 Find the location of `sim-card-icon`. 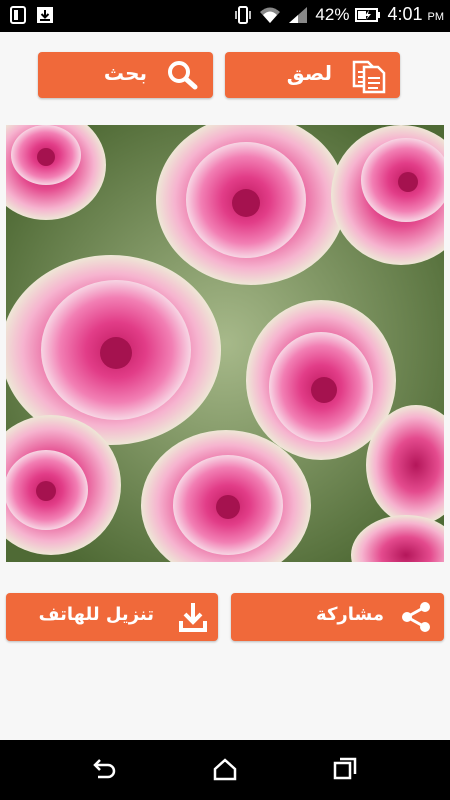

sim-card-icon is located at coordinates (18, 15).